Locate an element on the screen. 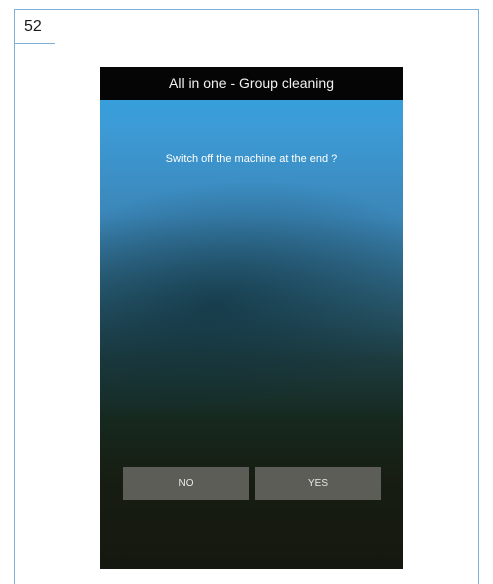 Image resolution: width=493 pixels, height=584 pixels. no-button: NO is located at coordinates (186, 483).